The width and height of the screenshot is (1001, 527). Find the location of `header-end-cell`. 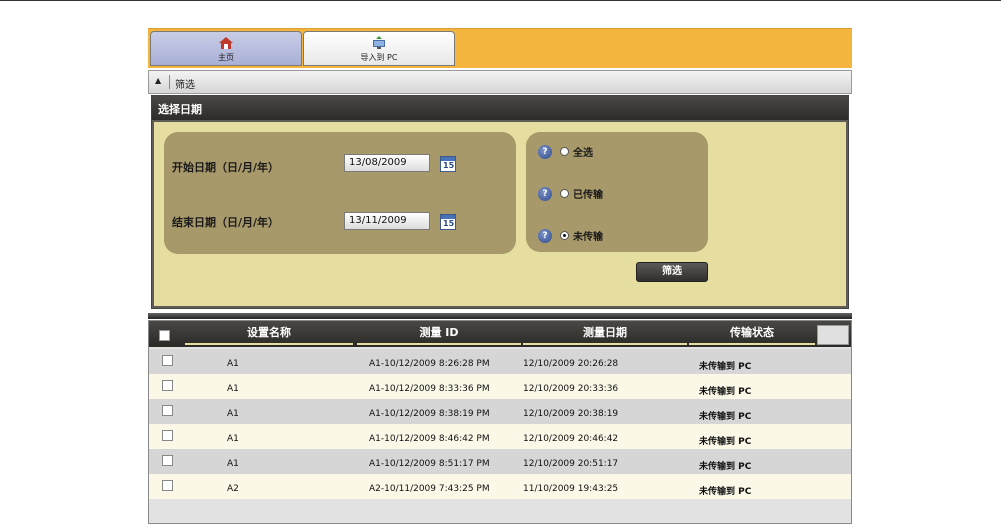

header-end-cell is located at coordinates (833, 335).